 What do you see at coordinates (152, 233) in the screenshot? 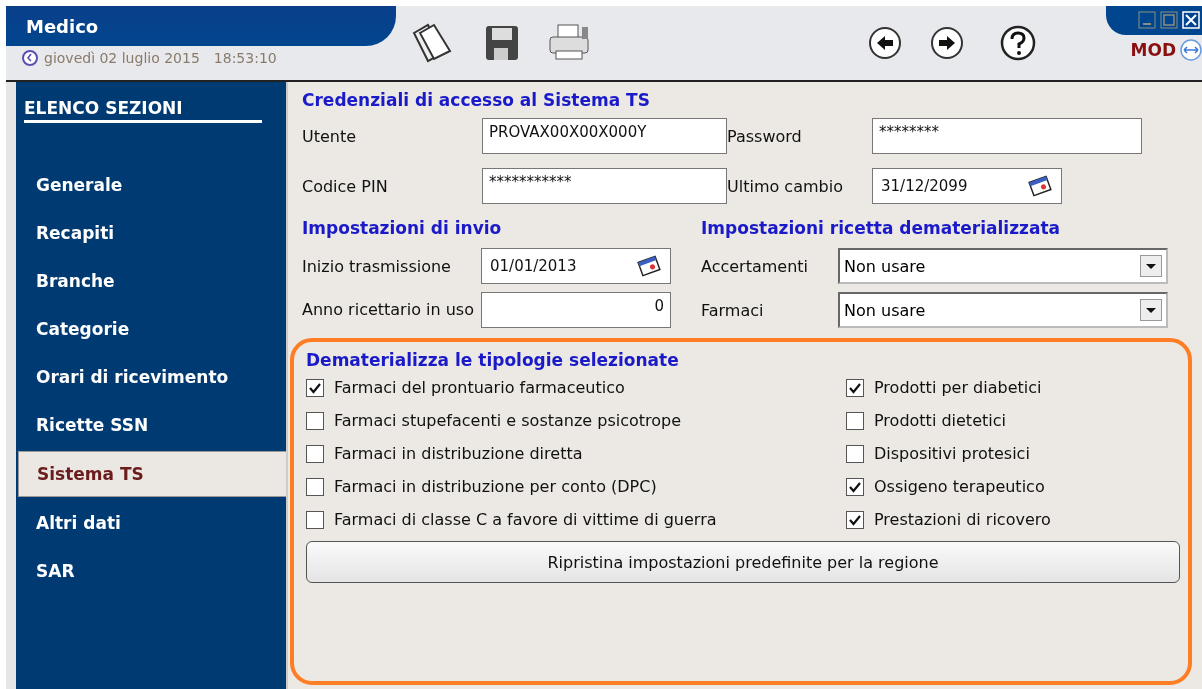
I see `sidebar-item: Recapiti` at bounding box center [152, 233].